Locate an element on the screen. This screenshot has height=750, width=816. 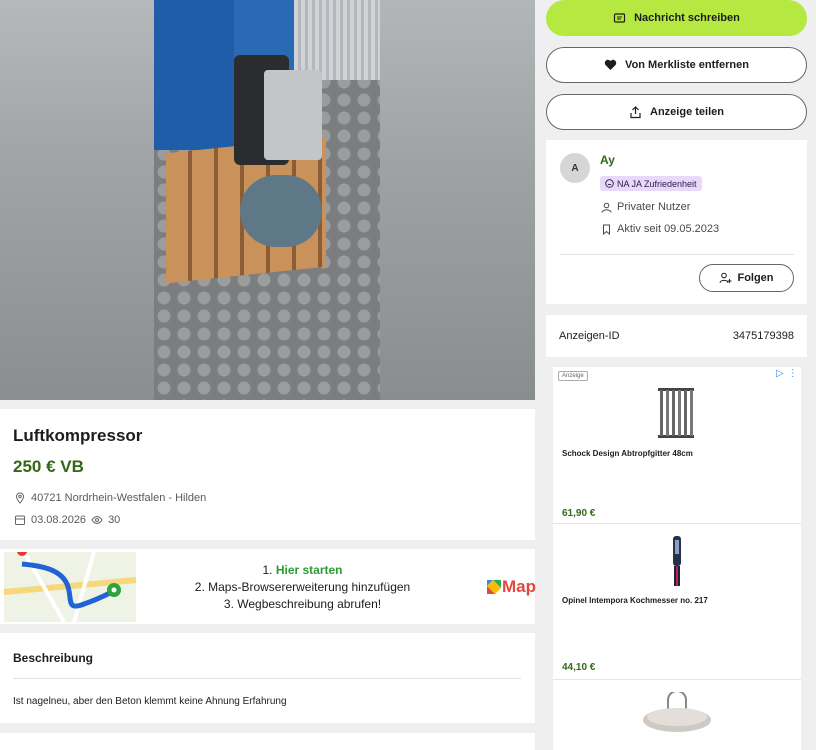
map-thumbnail-image is located at coordinates (70, 587).